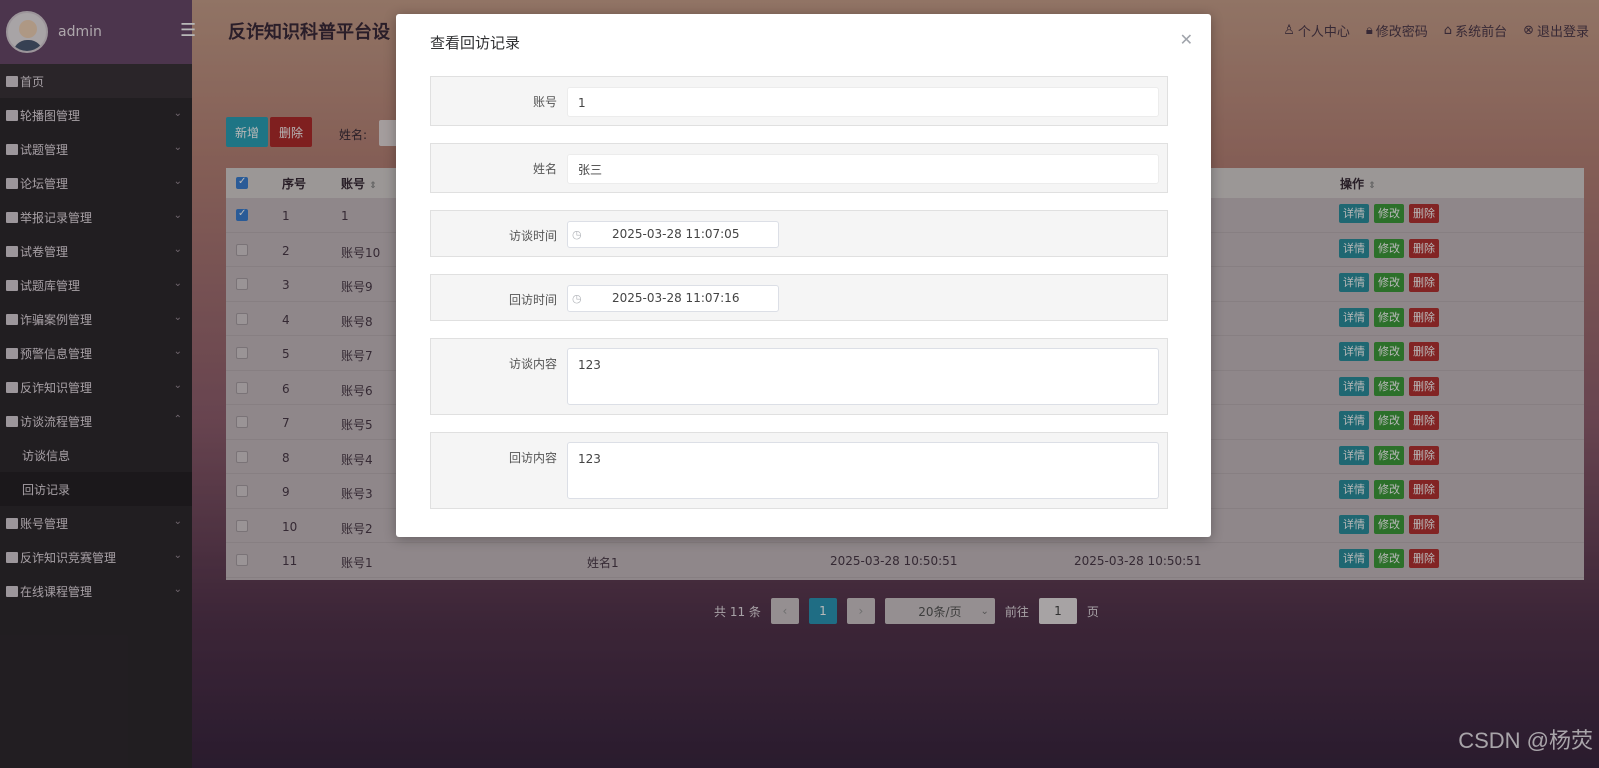  Describe the element at coordinates (799, 297) in the screenshot. I see `field-row-revisit-time: 回访时间 ◷ 2025-03-28 11:07:16` at that location.